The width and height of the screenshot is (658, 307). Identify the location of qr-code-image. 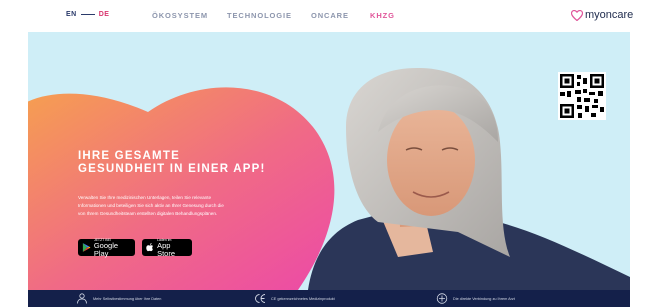
(582, 96).